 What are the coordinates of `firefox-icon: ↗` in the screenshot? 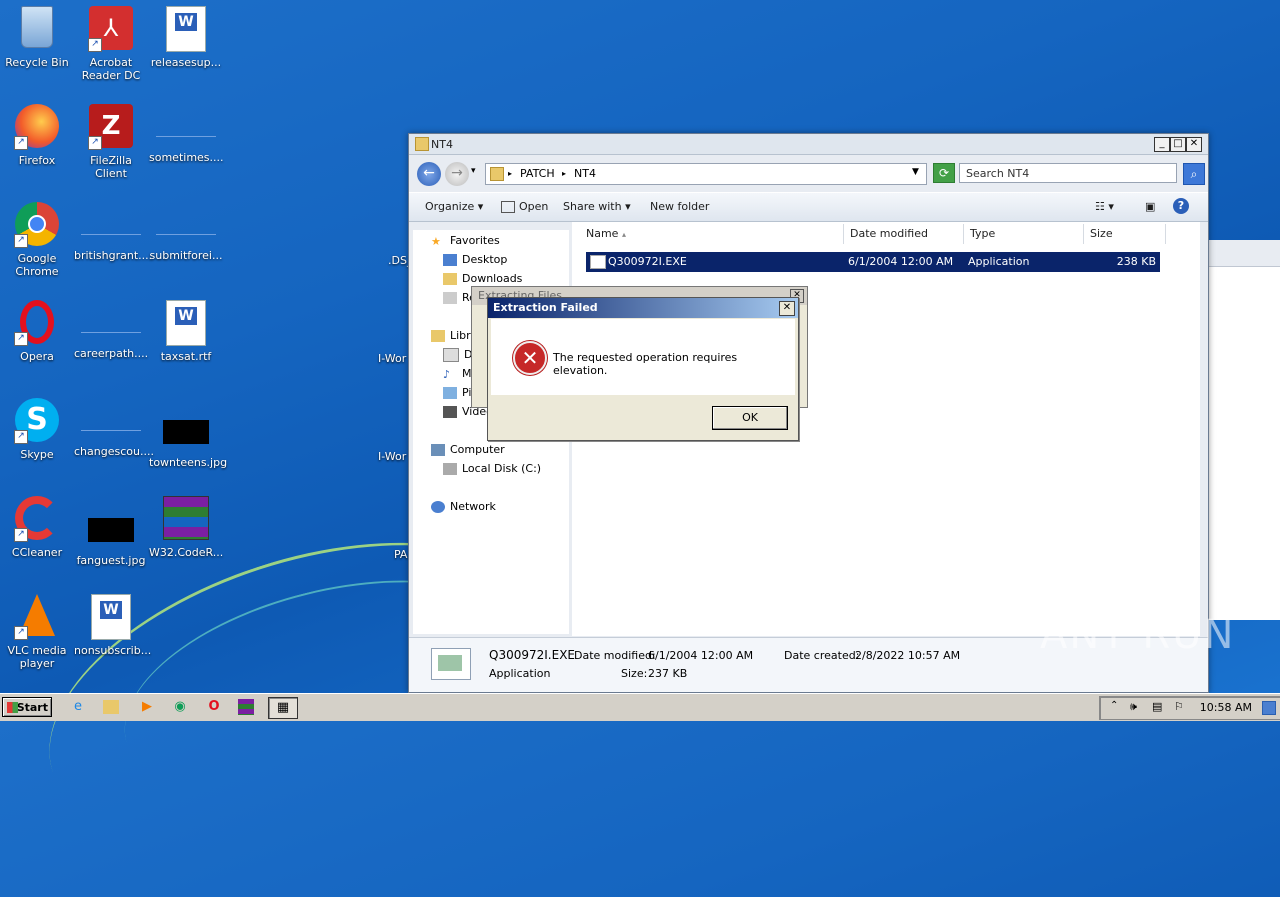 It's located at (37, 127).